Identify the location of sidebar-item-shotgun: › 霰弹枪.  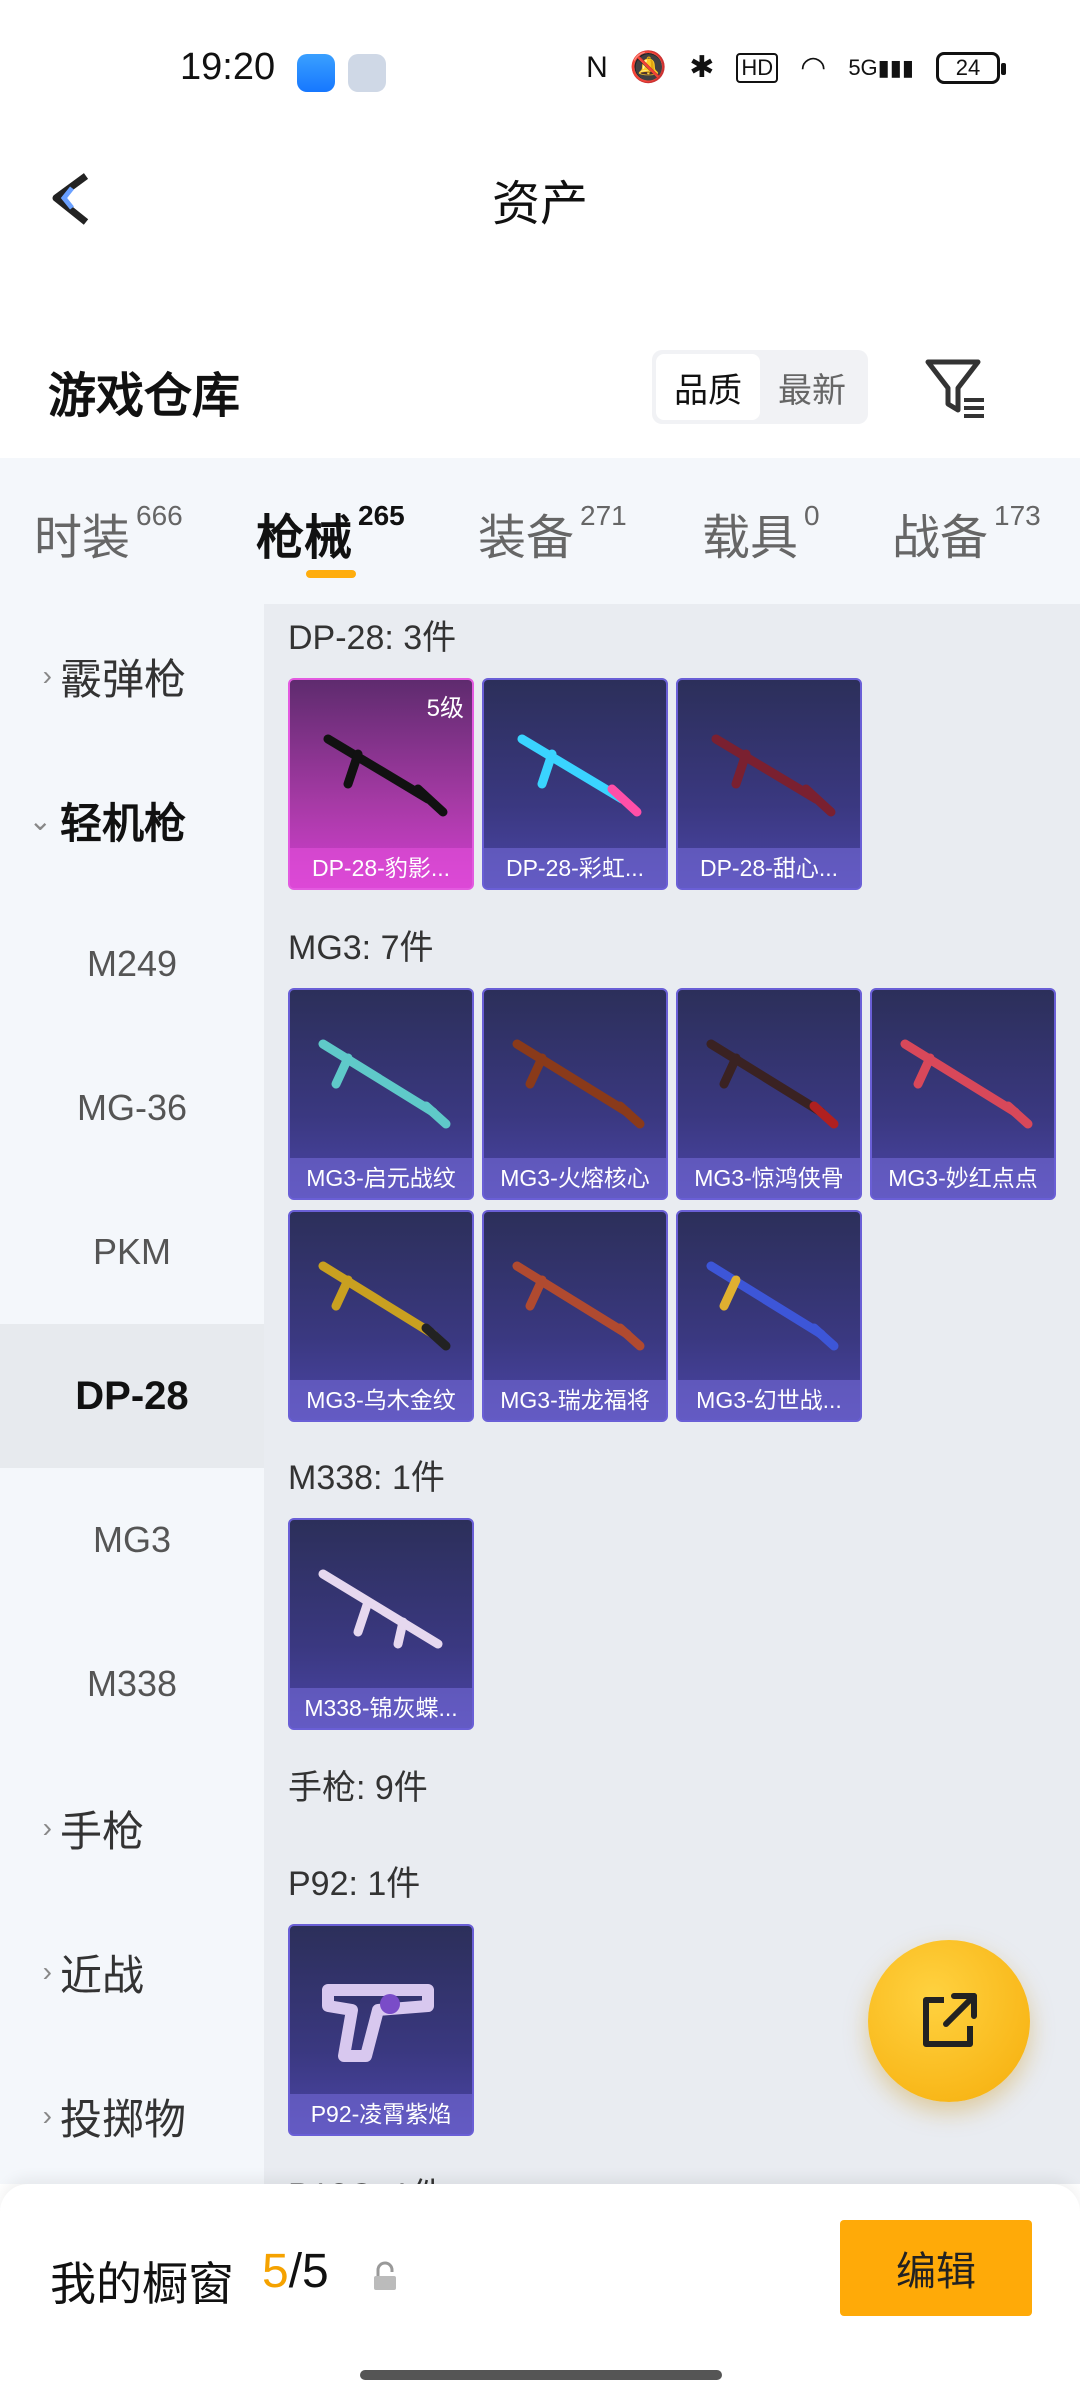
(132, 676).